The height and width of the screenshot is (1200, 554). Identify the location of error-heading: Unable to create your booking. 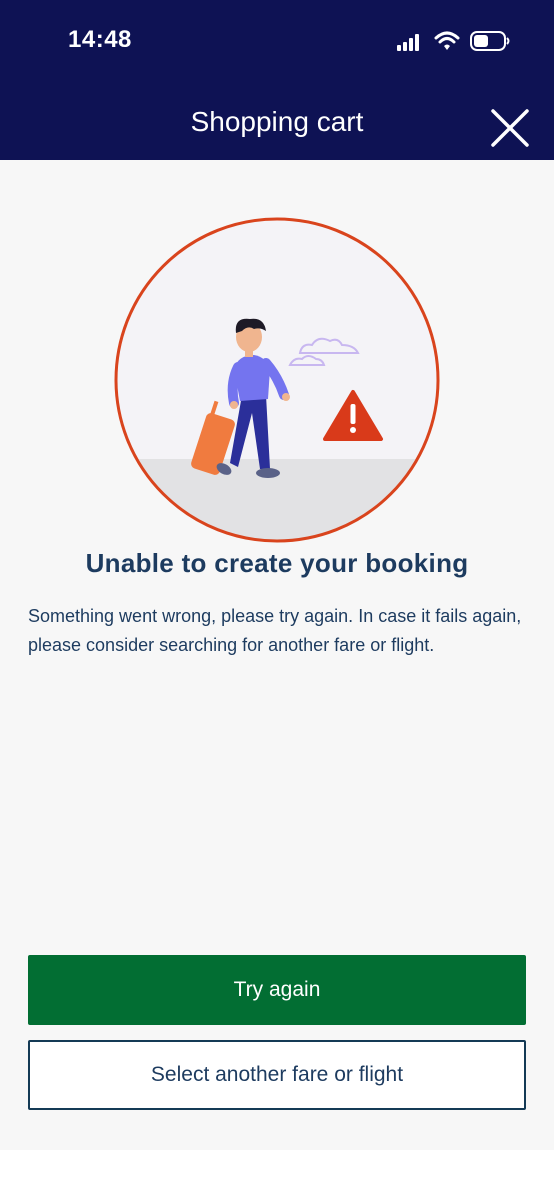
(277, 563).